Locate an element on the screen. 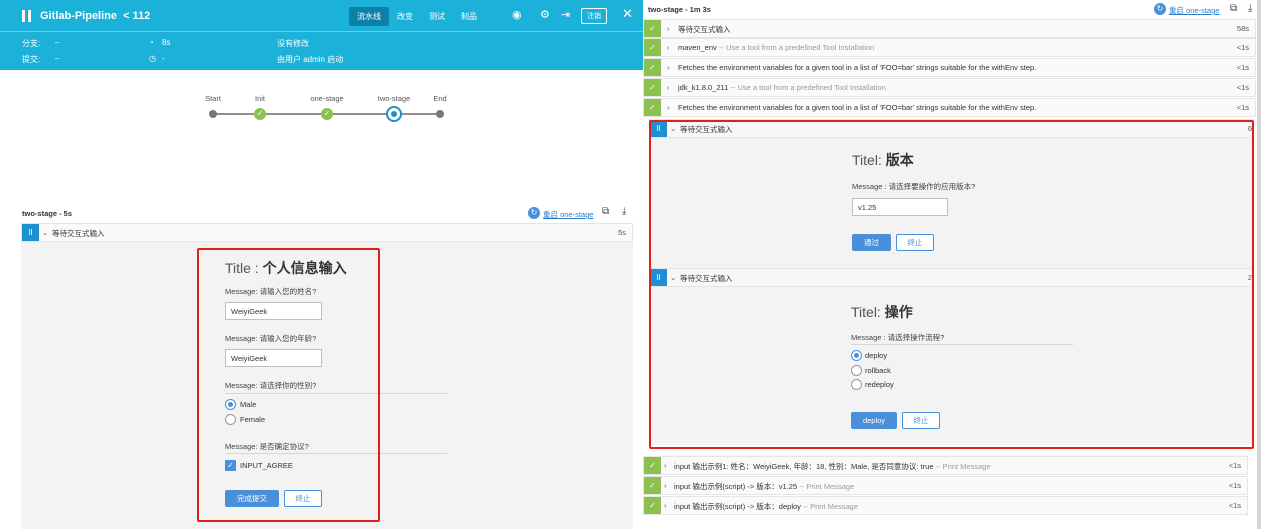 The image size is (1261, 529). step-name: jdk_k1.8.0_211 is located at coordinates (703, 87).